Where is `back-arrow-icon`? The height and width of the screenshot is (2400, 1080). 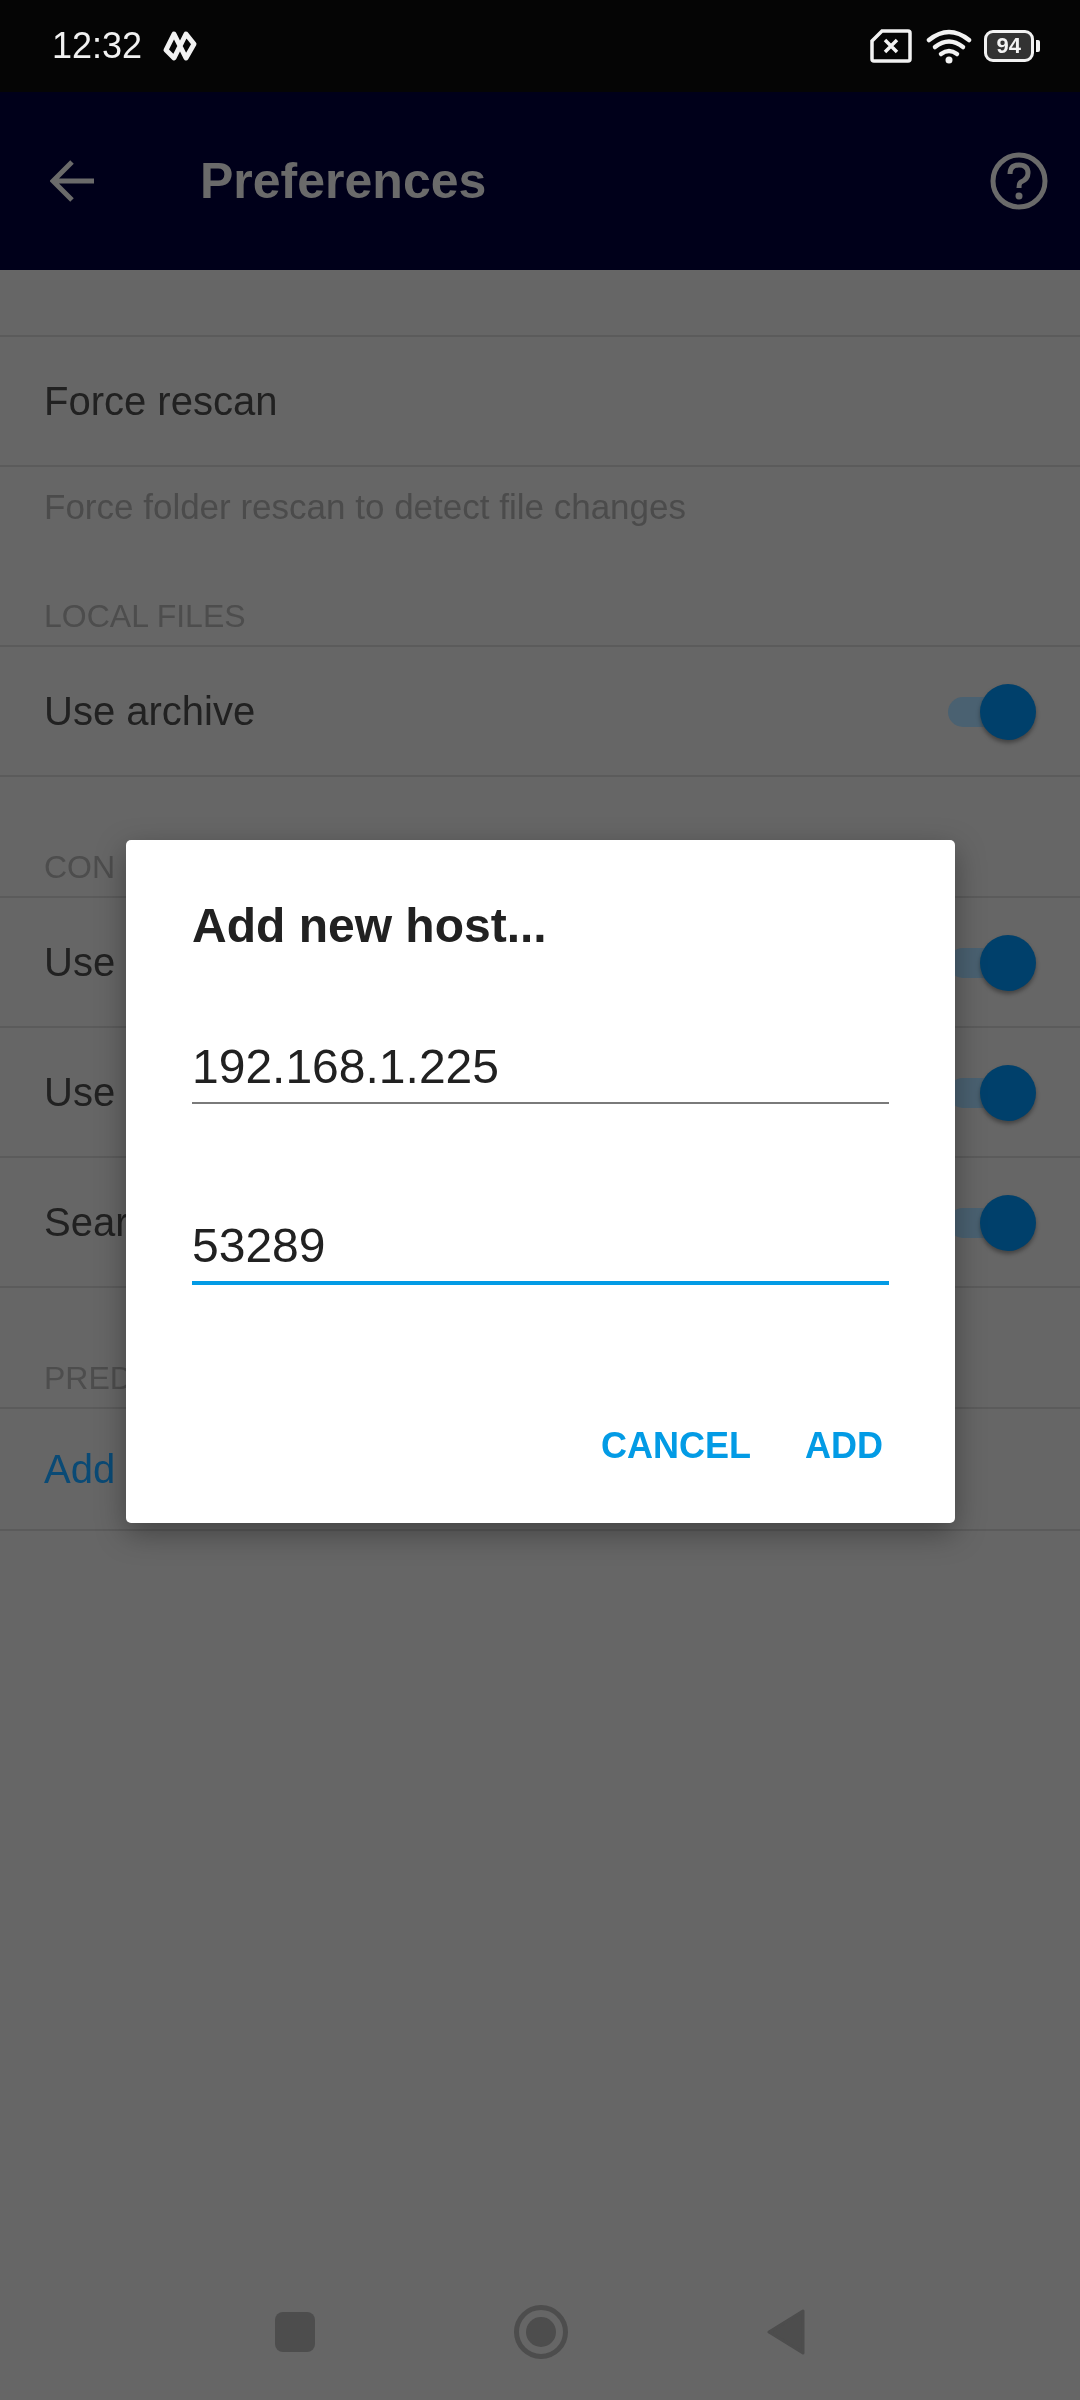 back-arrow-icon is located at coordinates (73, 181).